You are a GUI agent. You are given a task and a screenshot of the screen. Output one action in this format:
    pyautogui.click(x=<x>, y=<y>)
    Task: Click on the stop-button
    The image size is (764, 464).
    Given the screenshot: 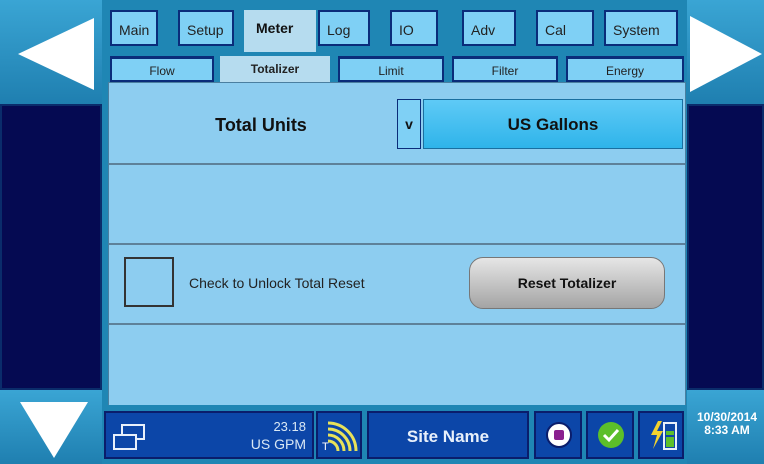 What is the action you would take?
    pyautogui.click(x=558, y=435)
    